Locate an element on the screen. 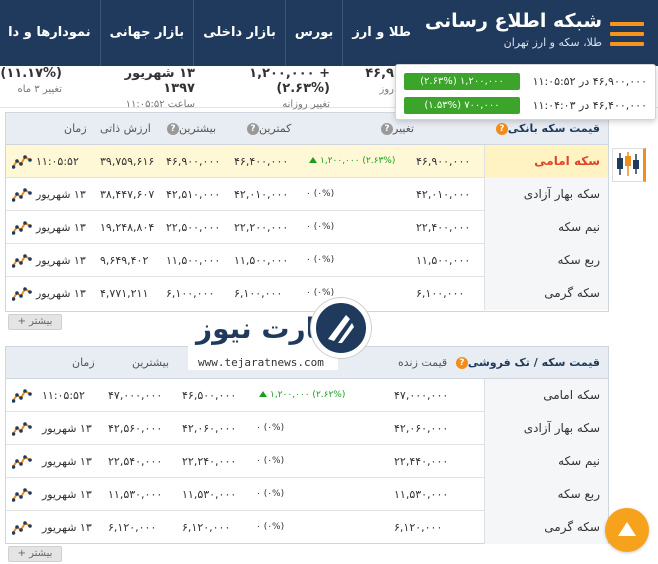 This screenshot has height=564, width=658. nav-gold-currency: طلا و ارز is located at coordinates (381, 33).